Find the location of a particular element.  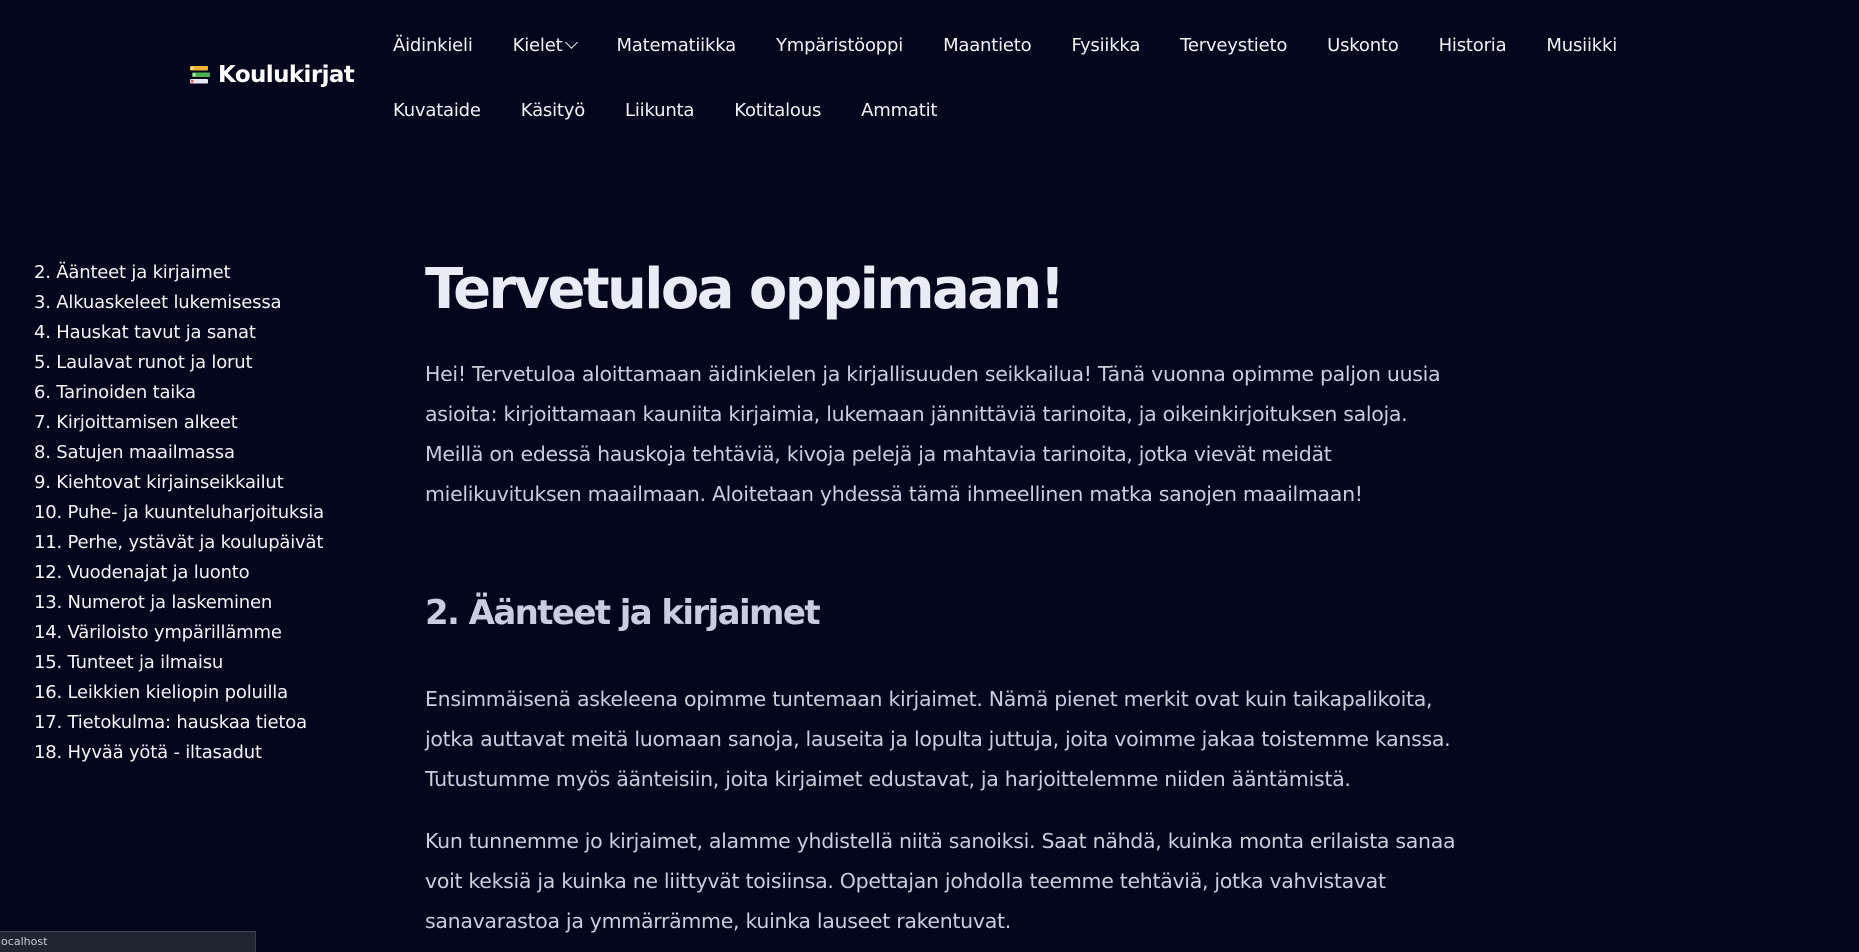

nav-item-label: Kotitalous is located at coordinates (778, 110).